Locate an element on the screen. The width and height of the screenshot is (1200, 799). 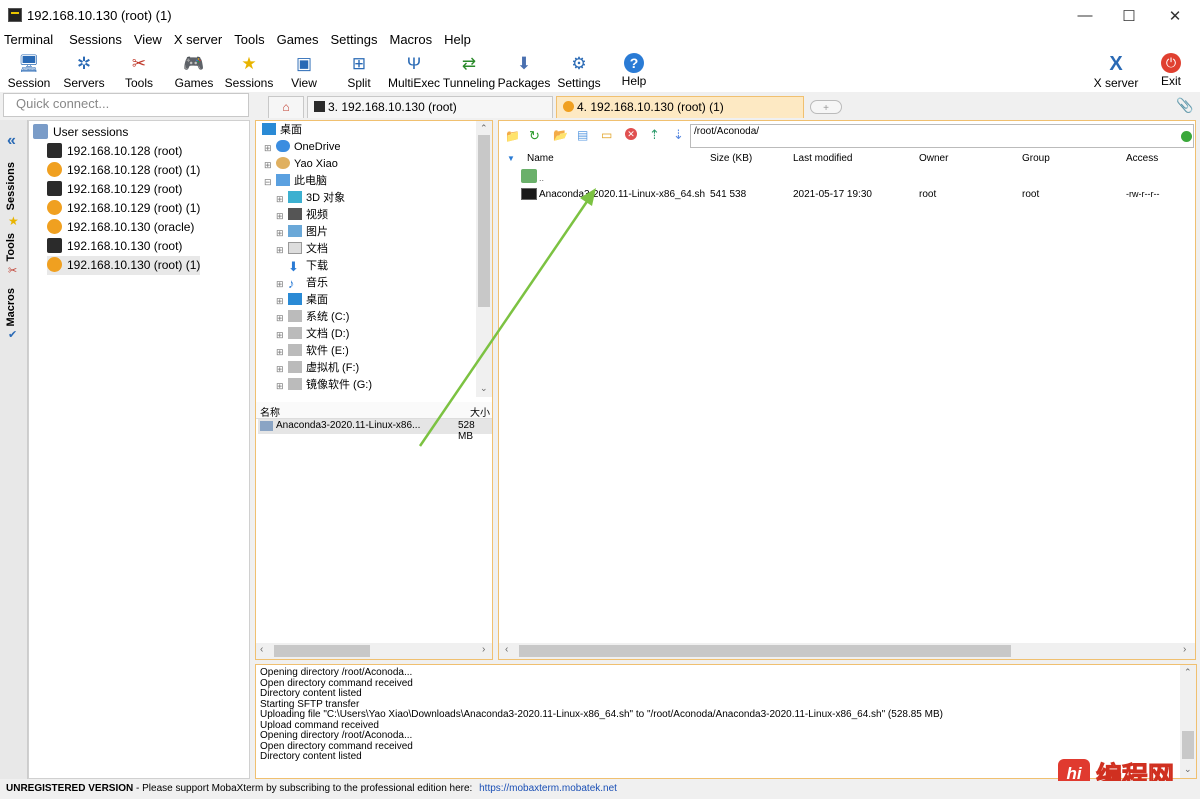
tools-button: ✂ Tools is located at coordinates (139, 71).